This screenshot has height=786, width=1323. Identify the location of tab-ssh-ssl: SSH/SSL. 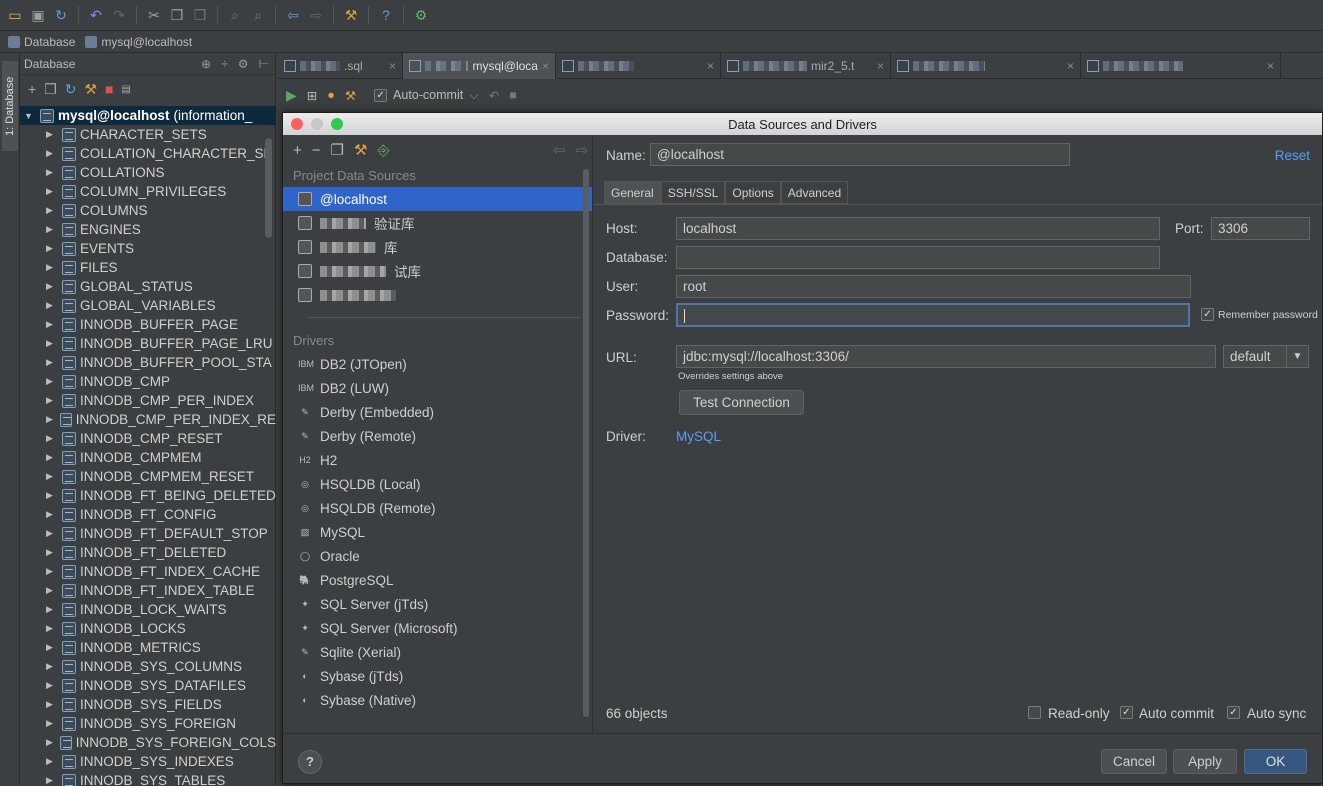
(693, 192).